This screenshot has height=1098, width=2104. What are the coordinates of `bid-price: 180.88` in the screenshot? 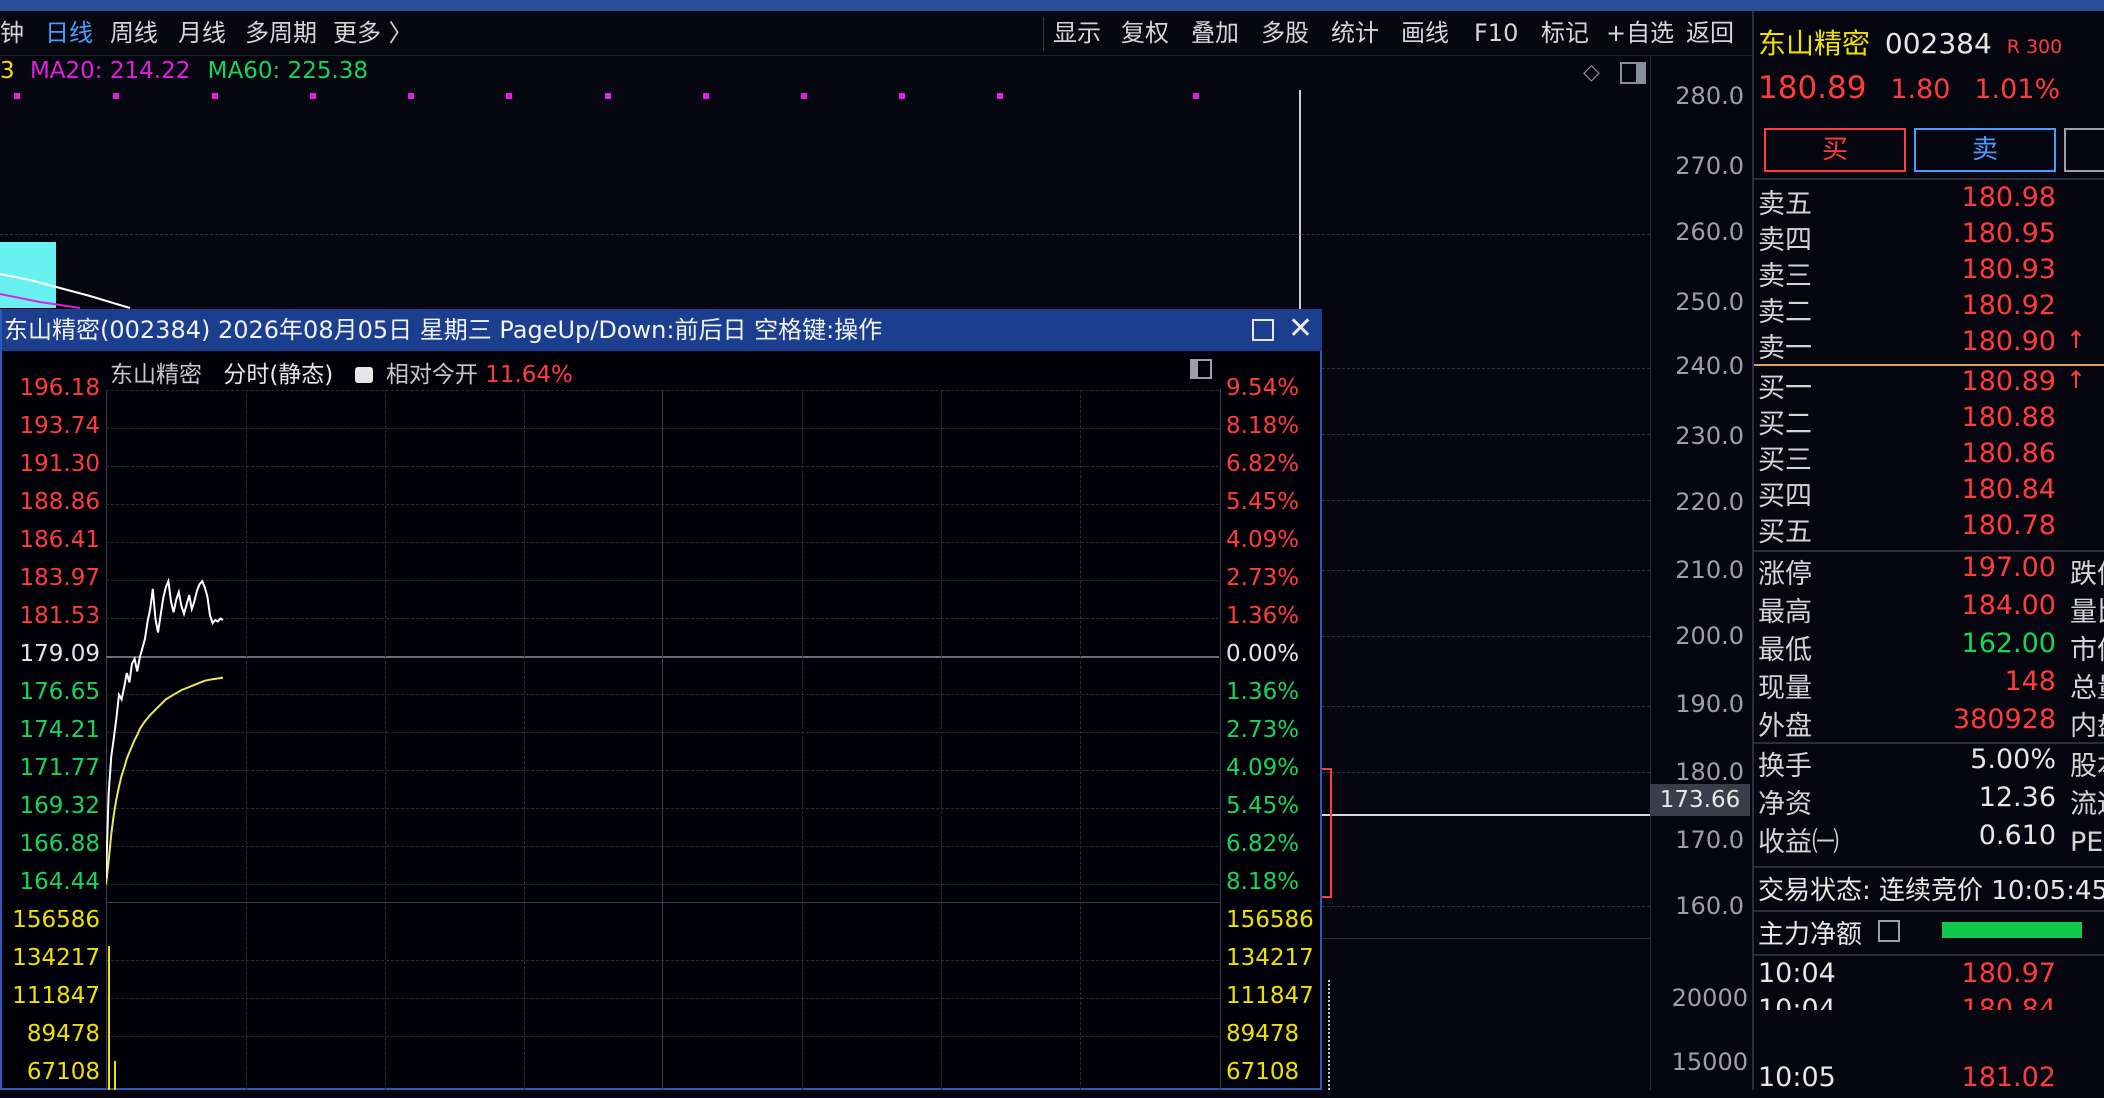 It's located at (2008, 417).